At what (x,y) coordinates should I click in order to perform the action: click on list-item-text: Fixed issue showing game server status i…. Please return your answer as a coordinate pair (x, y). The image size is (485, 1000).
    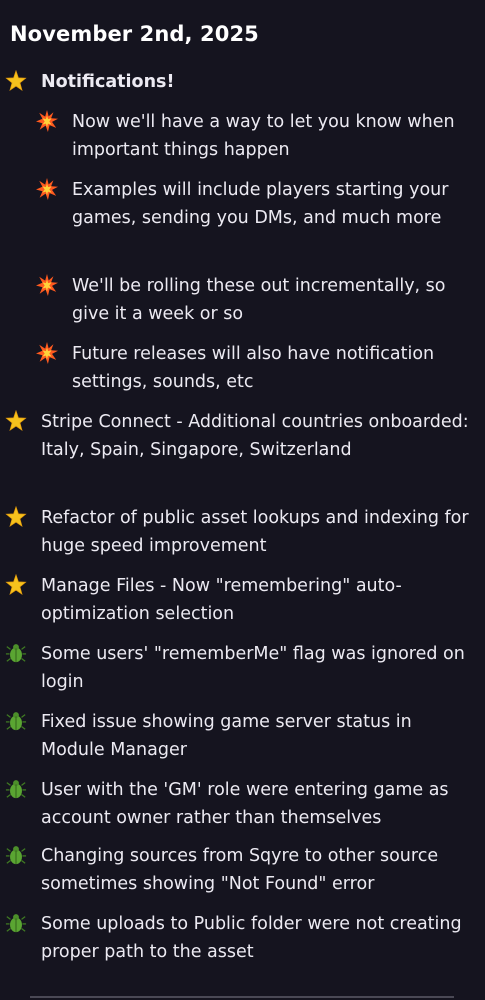
    Looking at the image, I should click on (226, 736).